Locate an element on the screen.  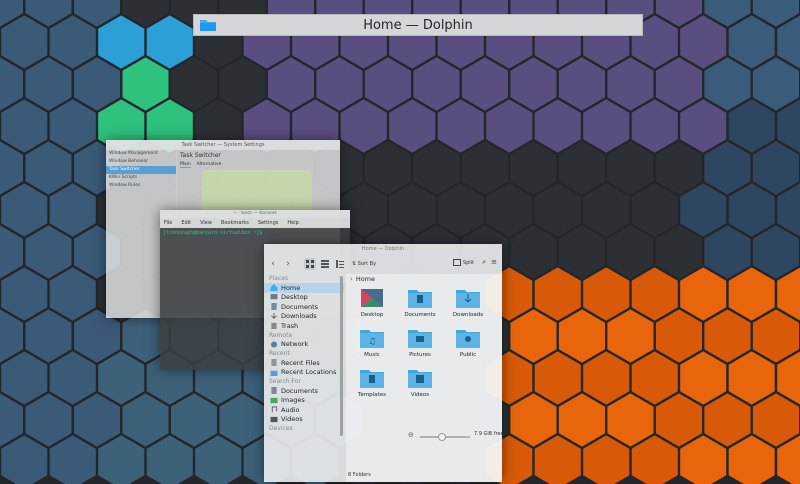
file-item: Downloads is located at coordinates (468, 303).